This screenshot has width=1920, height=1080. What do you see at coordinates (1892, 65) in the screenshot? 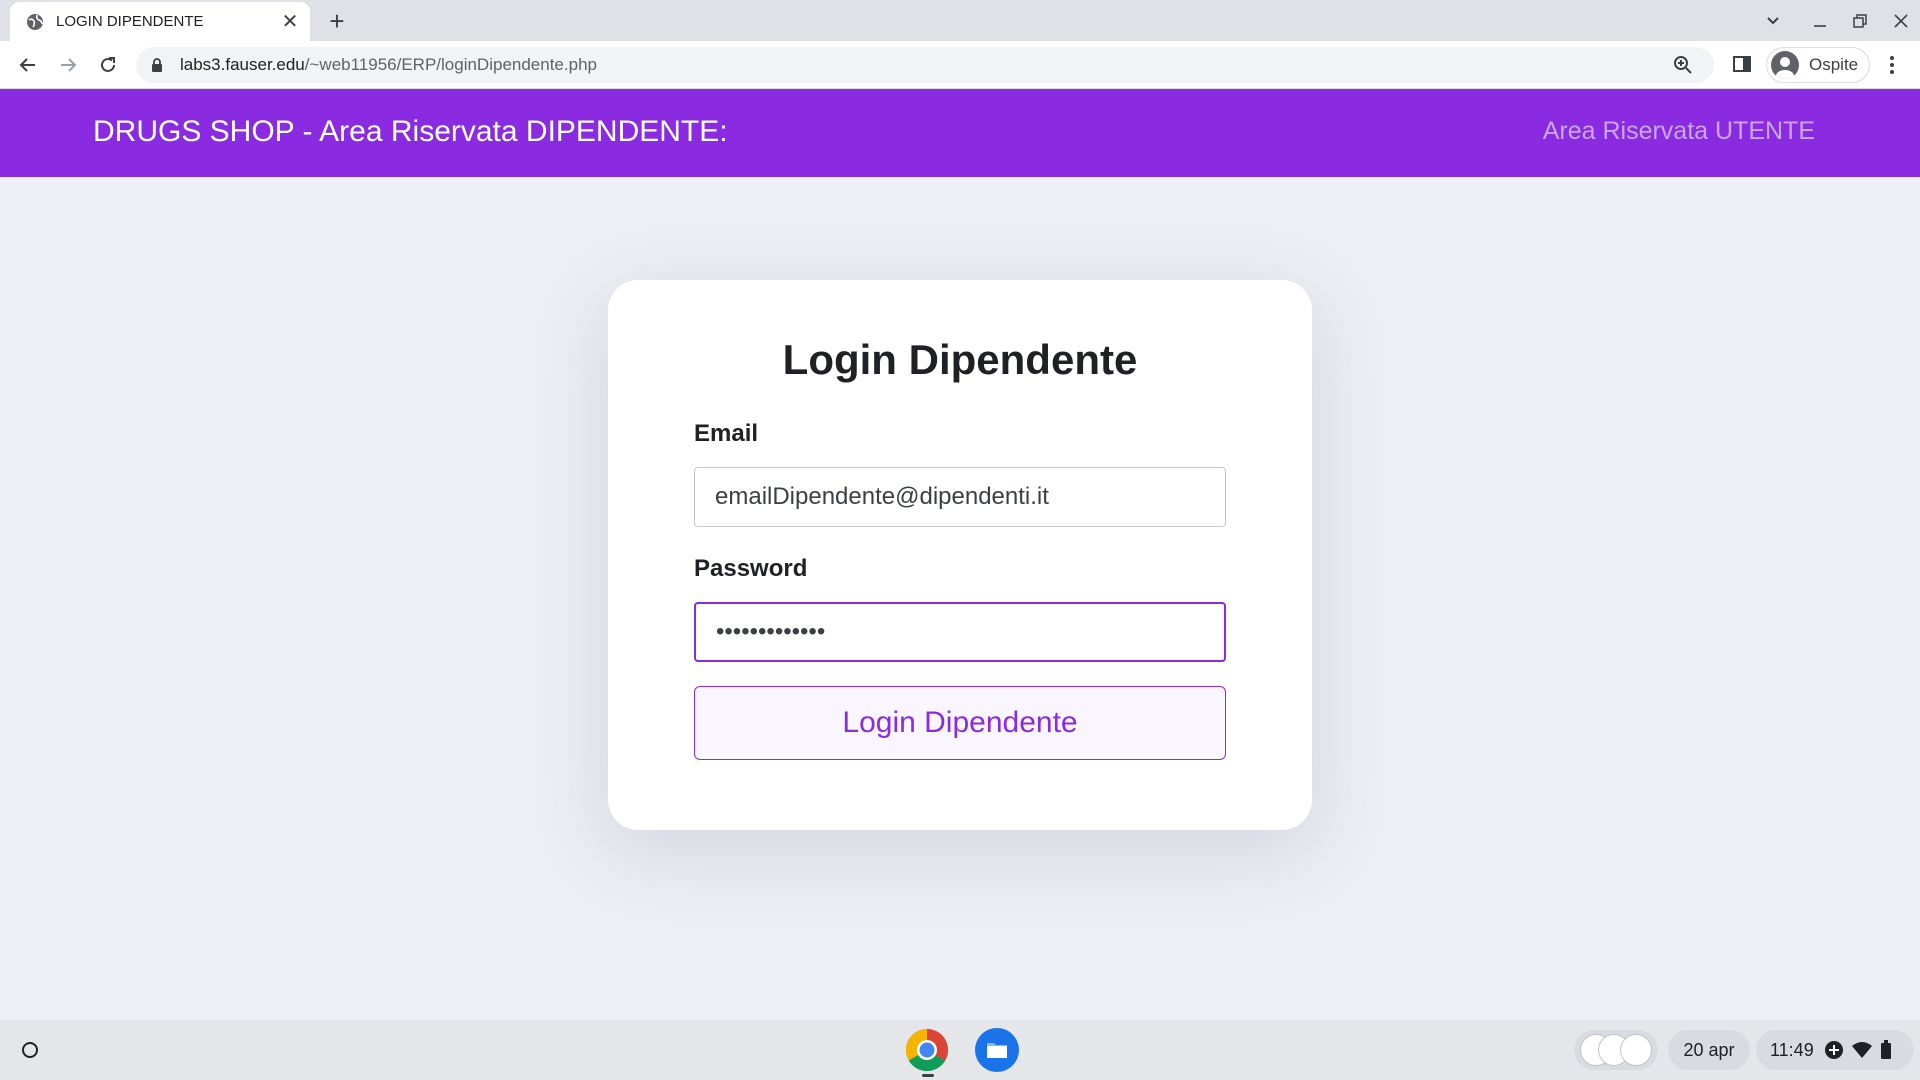
I see `more-menu-icon` at bounding box center [1892, 65].